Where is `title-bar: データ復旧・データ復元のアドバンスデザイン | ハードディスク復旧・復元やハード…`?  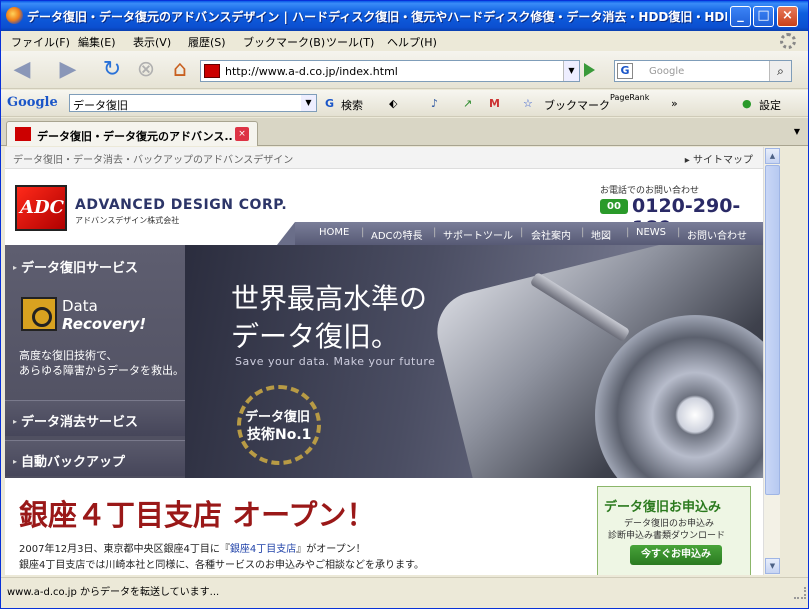
title-bar: データ復旧・データ復元のアドバンスデザイン | ハードディスク復旧・復元やハード… is located at coordinates (404, 16).